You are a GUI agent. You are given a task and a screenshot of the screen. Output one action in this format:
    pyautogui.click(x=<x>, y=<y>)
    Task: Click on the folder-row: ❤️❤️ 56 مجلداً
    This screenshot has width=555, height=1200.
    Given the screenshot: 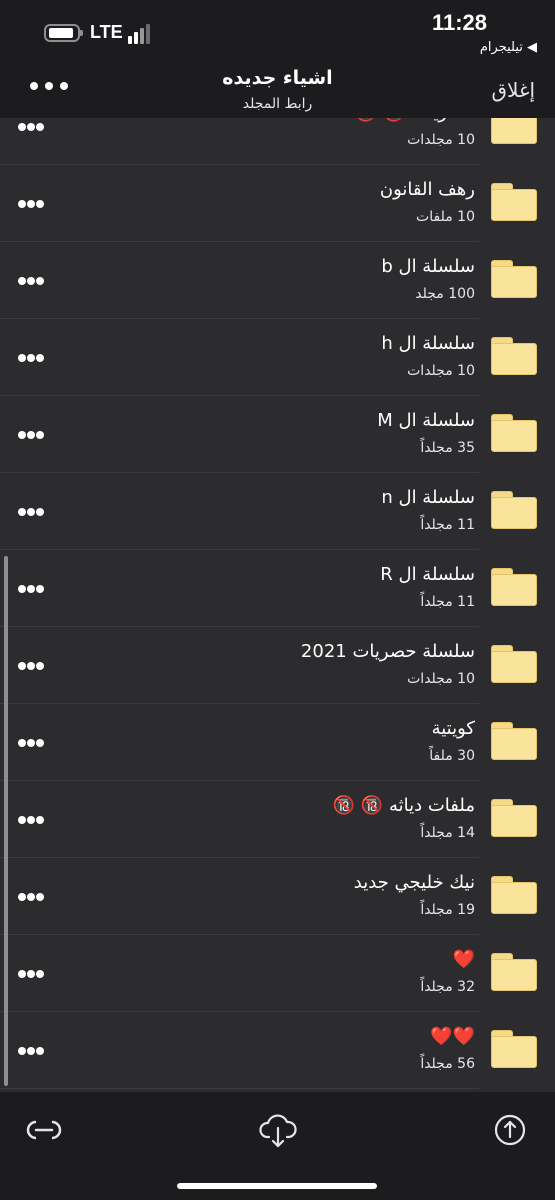 What is the action you would take?
    pyautogui.click(x=277, y=1050)
    